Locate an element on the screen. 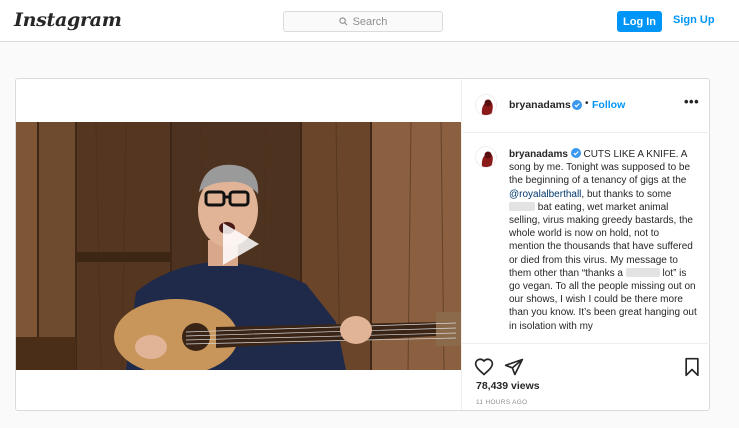 The width and height of the screenshot is (739, 428). play-icon is located at coordinates (241, 244).